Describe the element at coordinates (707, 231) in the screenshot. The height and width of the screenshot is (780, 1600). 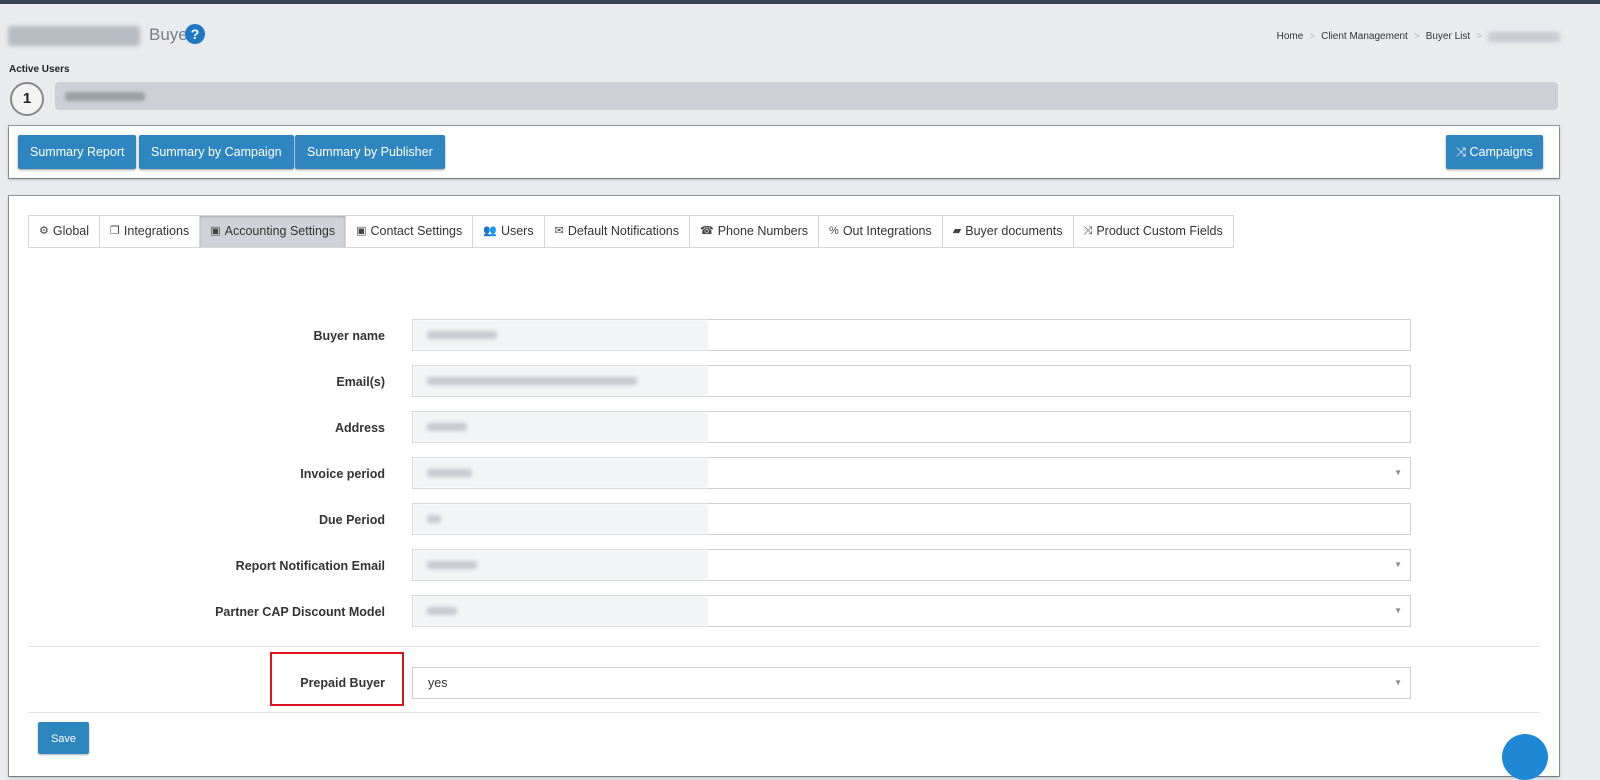
I see `phone-icon: ☎` at that location.